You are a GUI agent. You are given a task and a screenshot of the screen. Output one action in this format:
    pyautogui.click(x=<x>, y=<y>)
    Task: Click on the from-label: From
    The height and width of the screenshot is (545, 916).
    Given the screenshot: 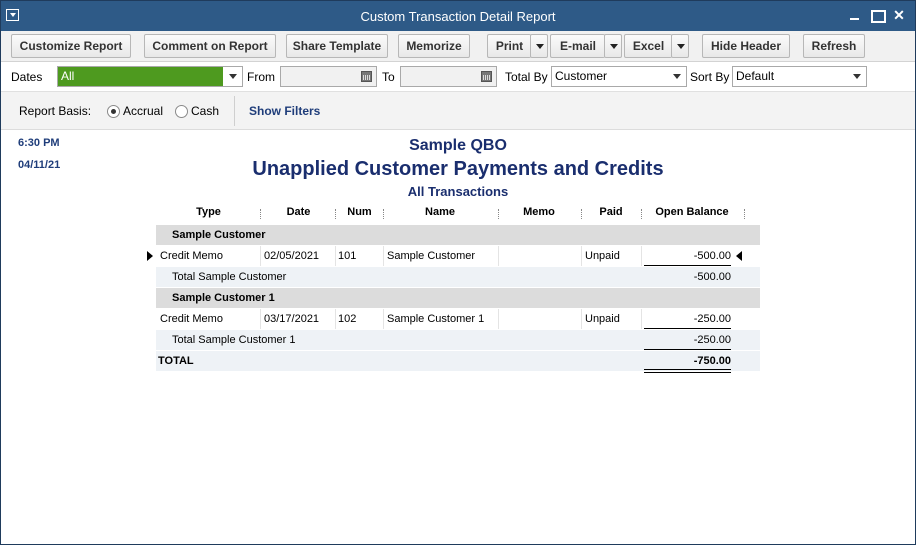 What is the action you would take?
    pyautogui.click(x=261, y=77)
    